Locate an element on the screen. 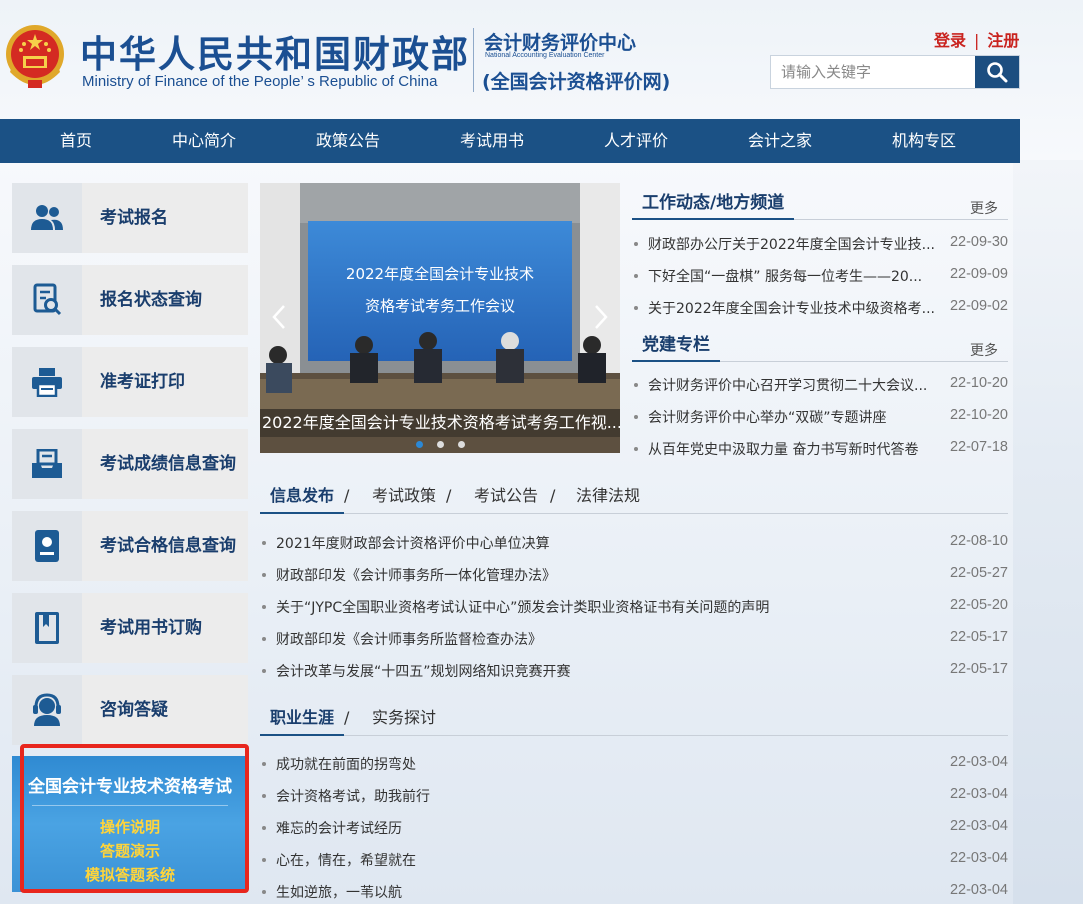 The image size is (1083, 904). table-row: 财政部印发《会计师事务所监督检查办法》 22-05-17 is located at coordinates (635, 639).